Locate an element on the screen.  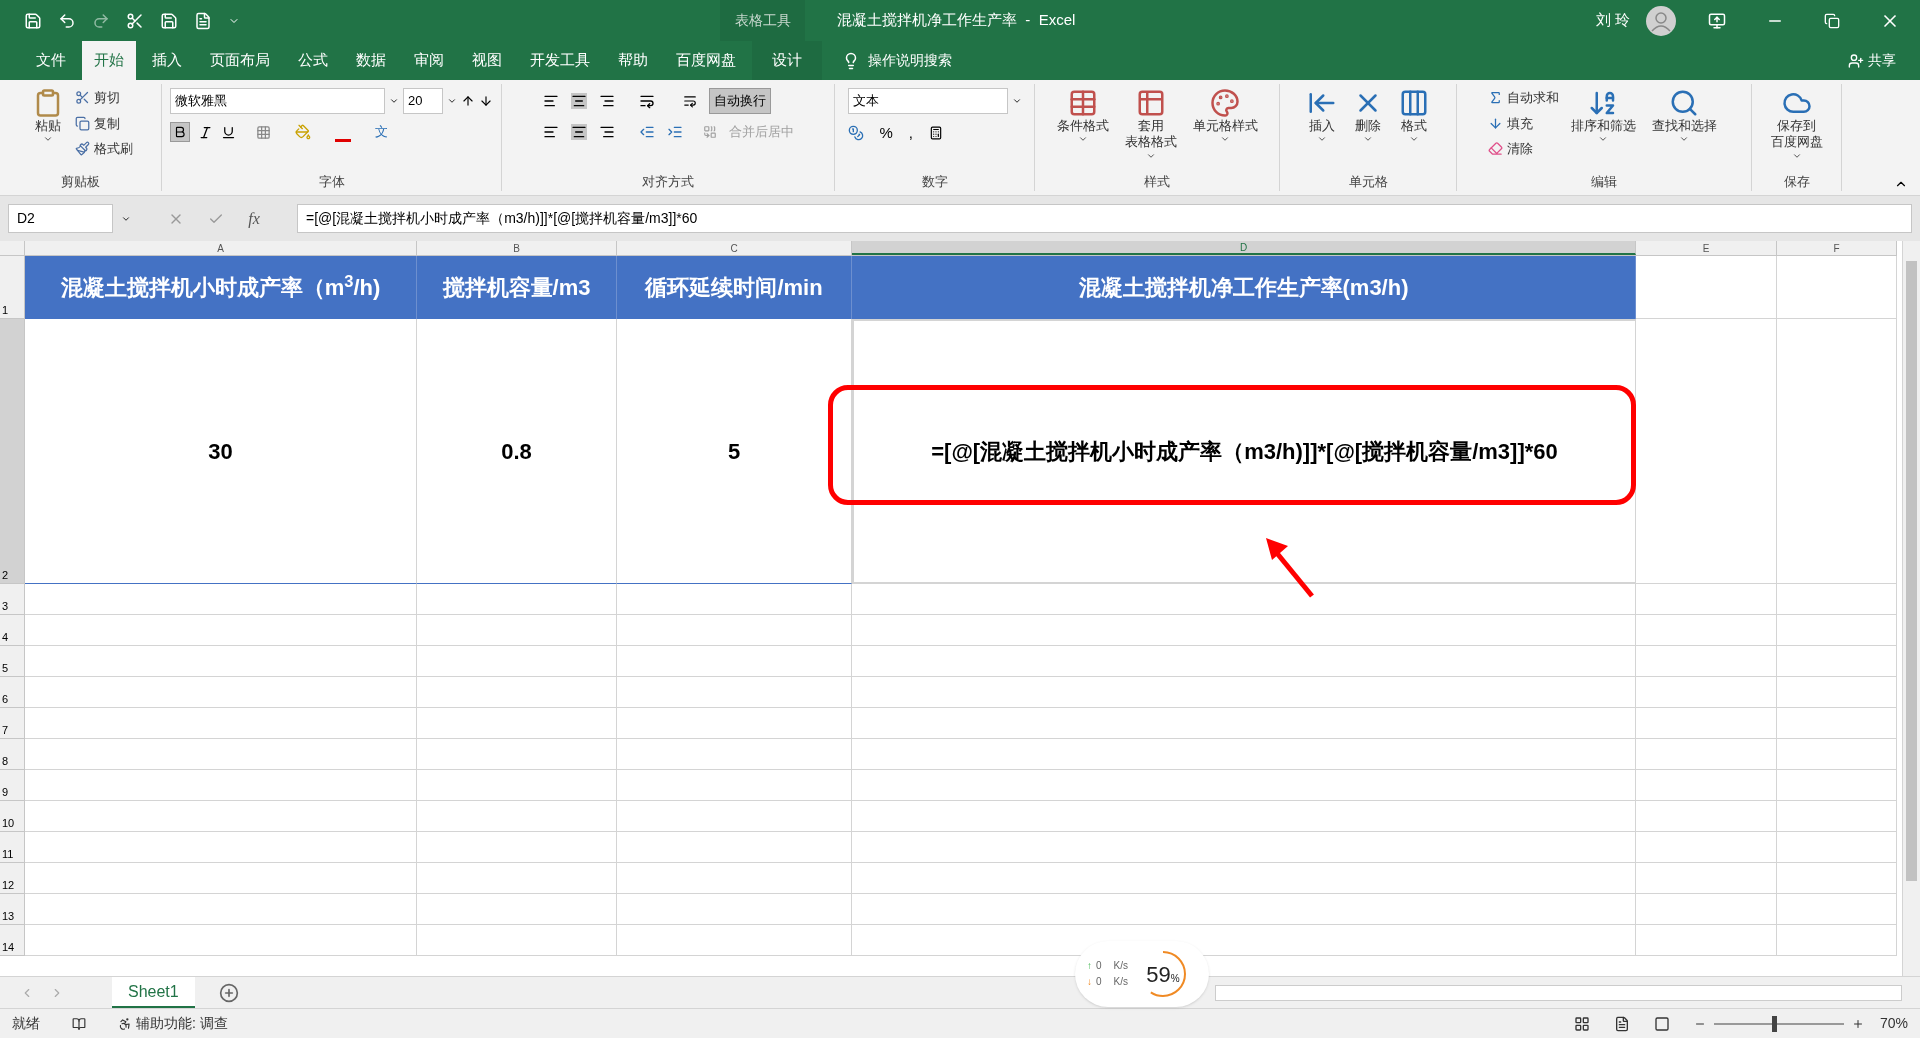
editing-button: 清除 is located at coordinates (1519, 149).